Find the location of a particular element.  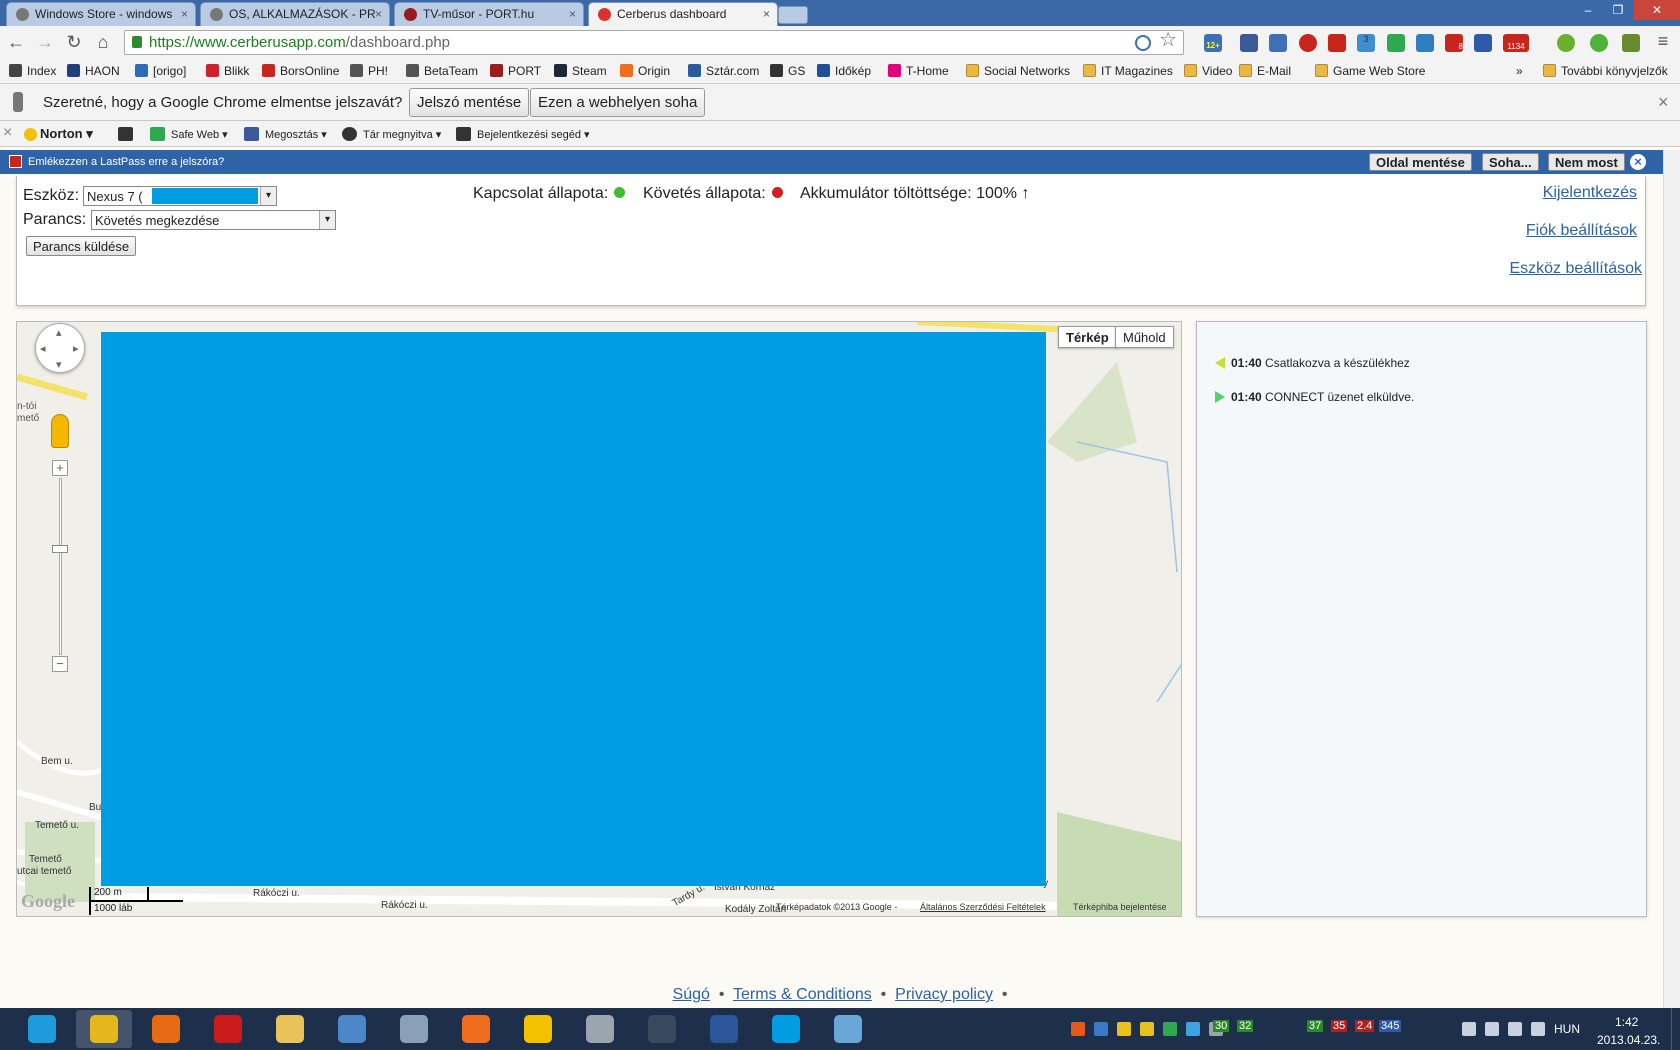

not-now-button: Nem most is located at coordinates (1586, 162).